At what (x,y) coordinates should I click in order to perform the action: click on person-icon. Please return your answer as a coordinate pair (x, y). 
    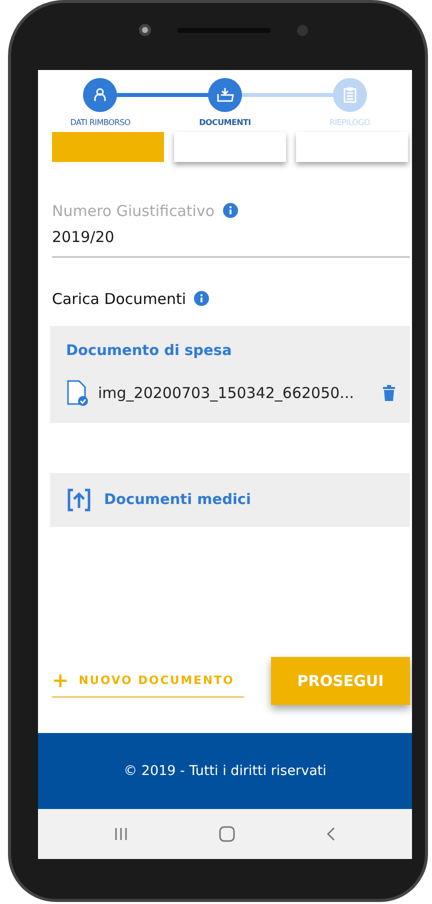
    Looking at the image, I should click on (100, 94).